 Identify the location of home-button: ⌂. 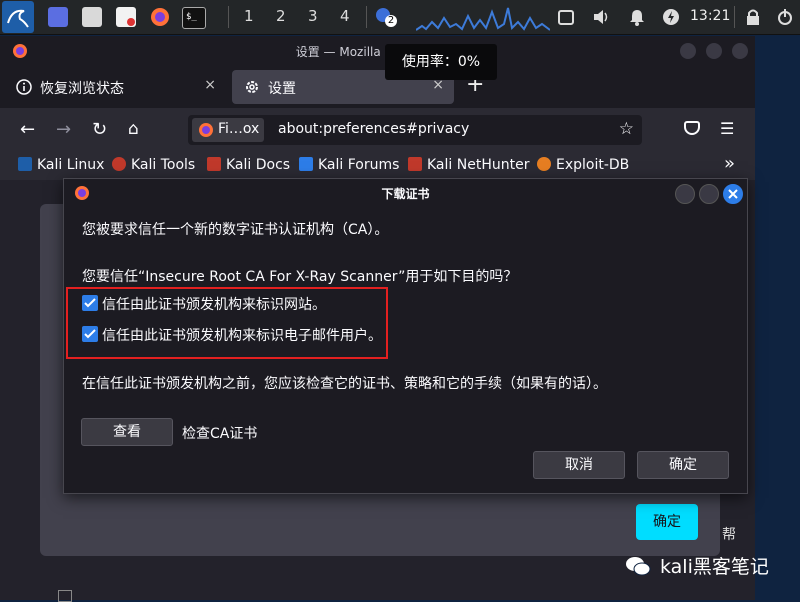
(133, 129).